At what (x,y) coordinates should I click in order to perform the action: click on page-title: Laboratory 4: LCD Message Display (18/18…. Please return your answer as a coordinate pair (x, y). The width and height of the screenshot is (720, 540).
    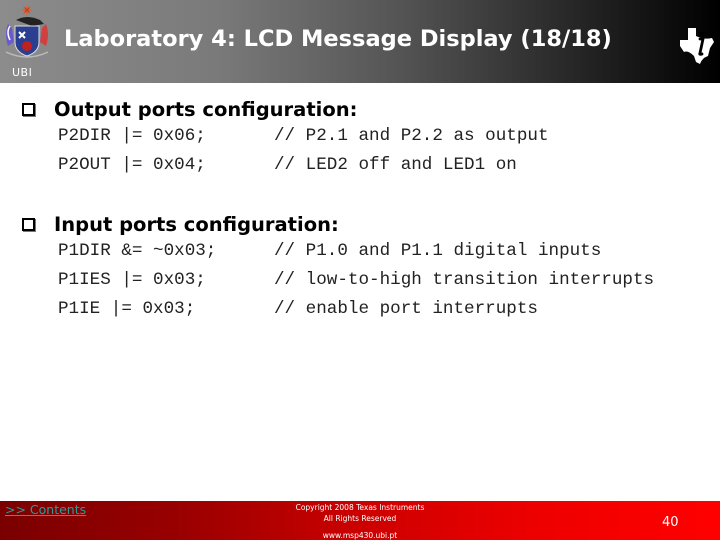
    Looking at the image, I should click on (338, 39).